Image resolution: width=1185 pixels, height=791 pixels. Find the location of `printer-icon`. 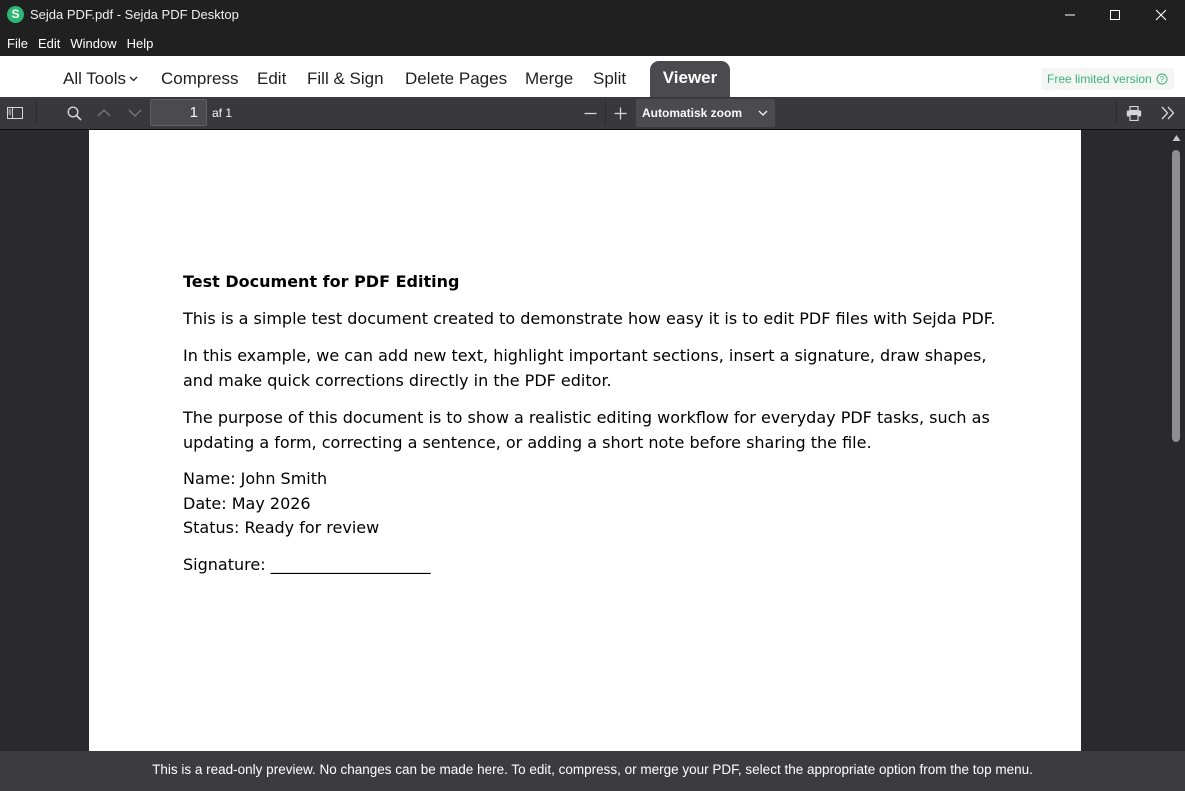

printer-icon is located at coordinates (1134, 113).